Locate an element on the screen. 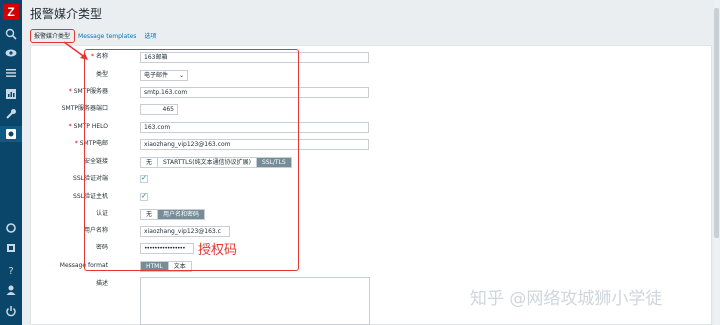 The image size is (720, 325). page-title: 报警媒介类型 is located at coordinates (66, 14).